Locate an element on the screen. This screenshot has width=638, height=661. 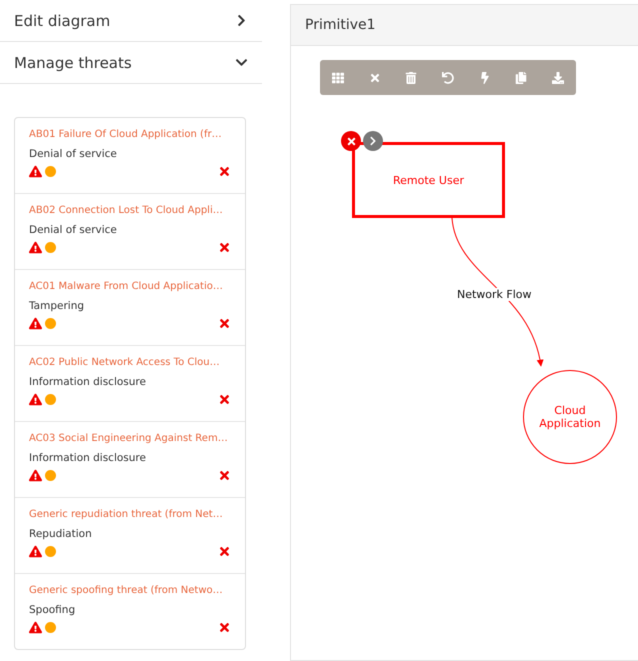
threat-item: Generic repudiation threat (from Net… Repudiation is located at coordinates (130, 535).